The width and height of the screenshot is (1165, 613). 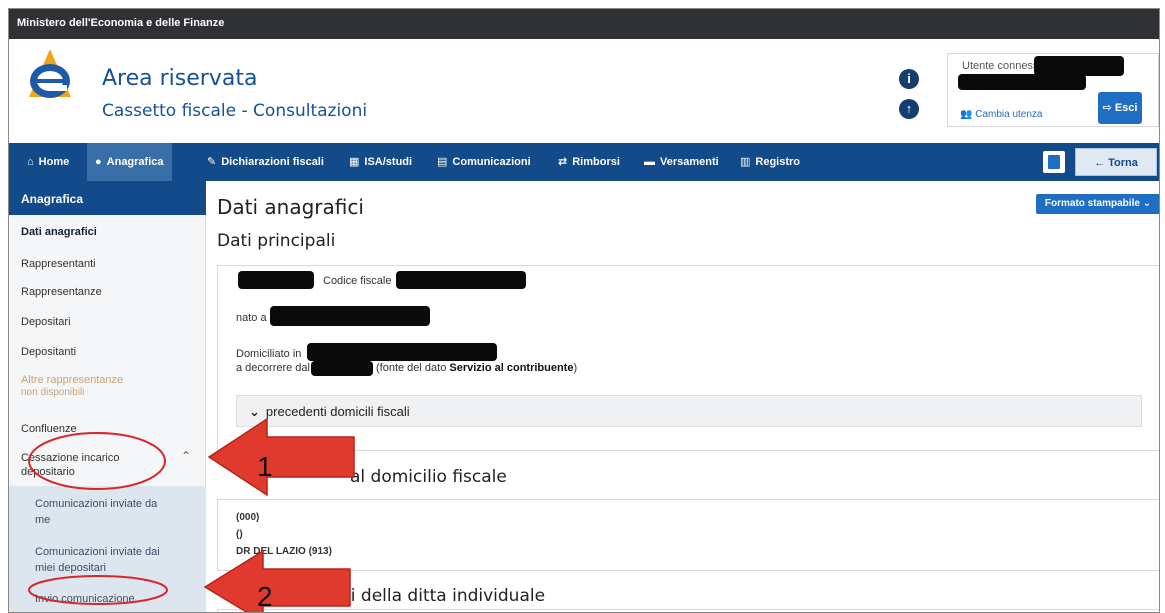 I want to click on section-title-ditta: ivi della ditta individuale, so click(x=441, y=596).